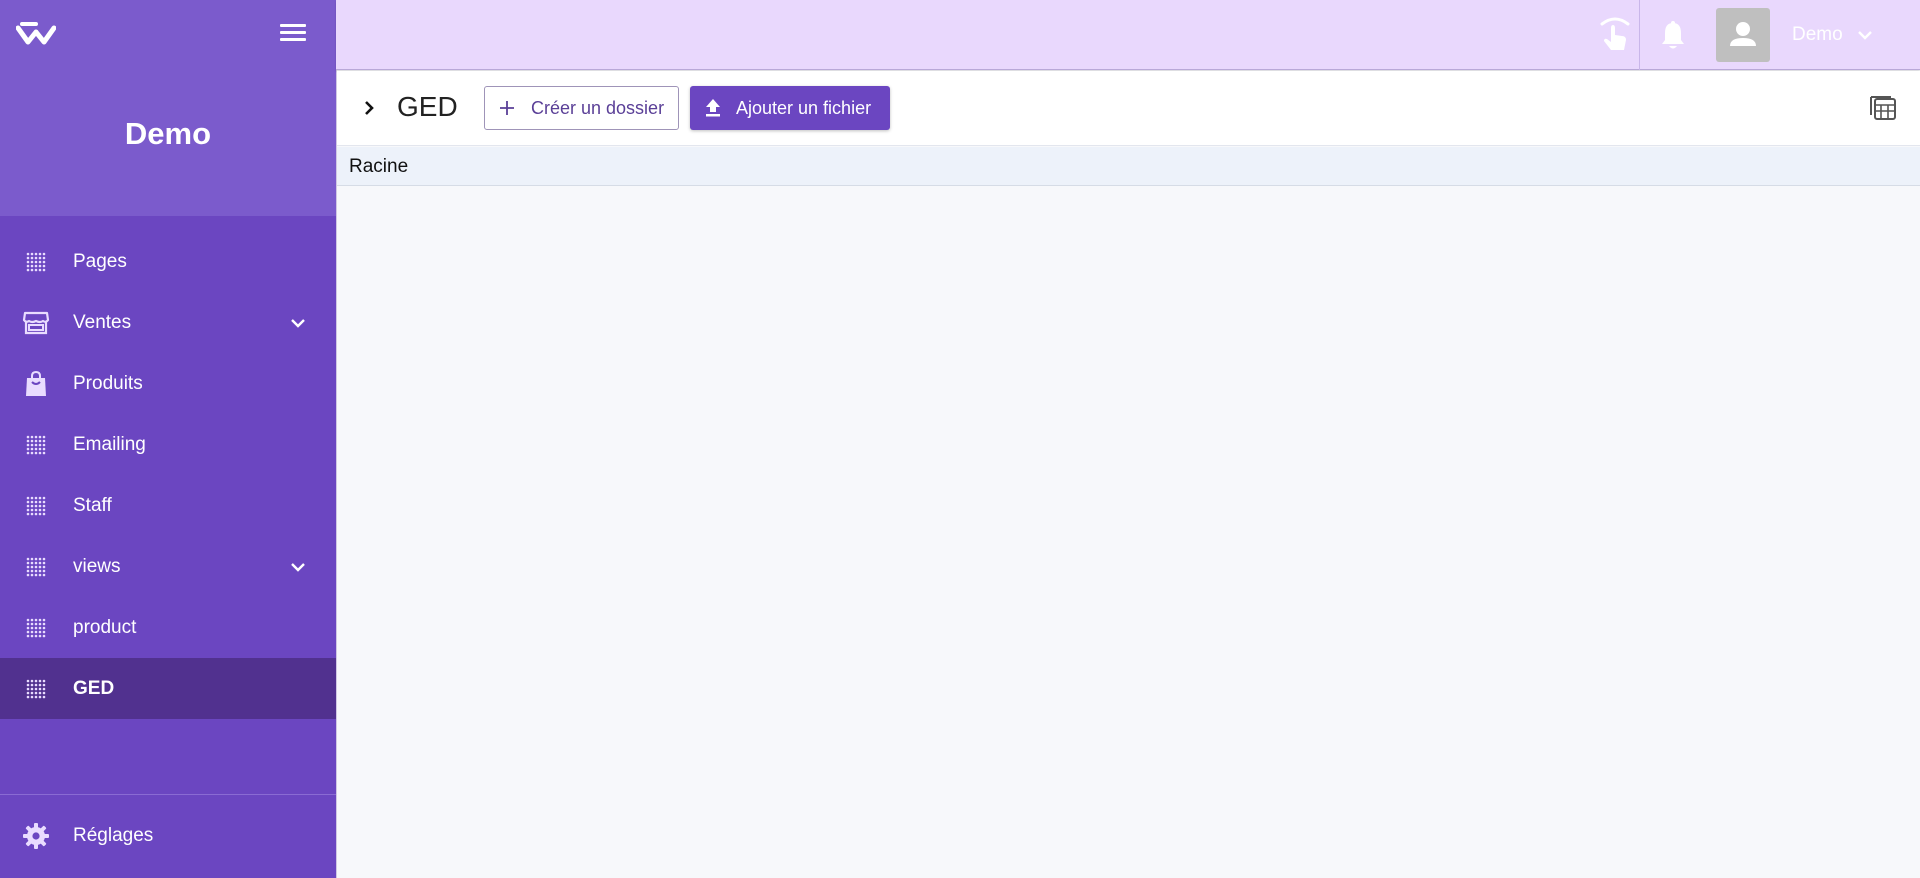 Image resolution: width=1920 pixels, height=878 pixels. I want to click on sidebar-item-produits: Produits, so click(168, 383).